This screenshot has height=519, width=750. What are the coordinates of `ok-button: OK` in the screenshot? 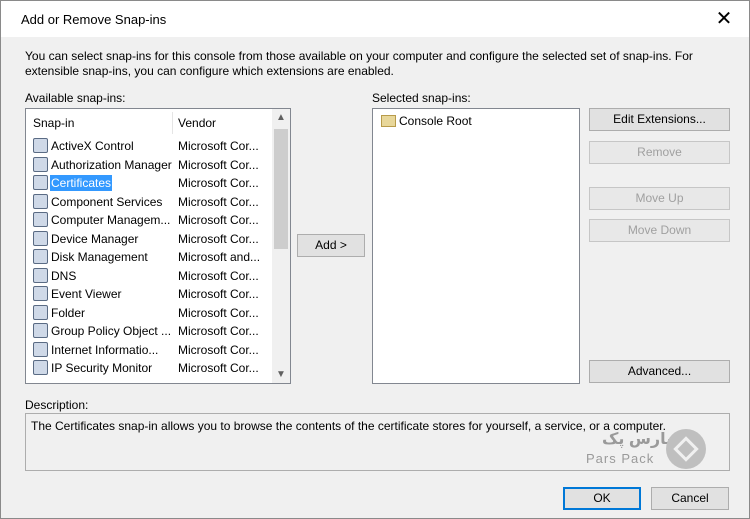 It's located at (602, 498).